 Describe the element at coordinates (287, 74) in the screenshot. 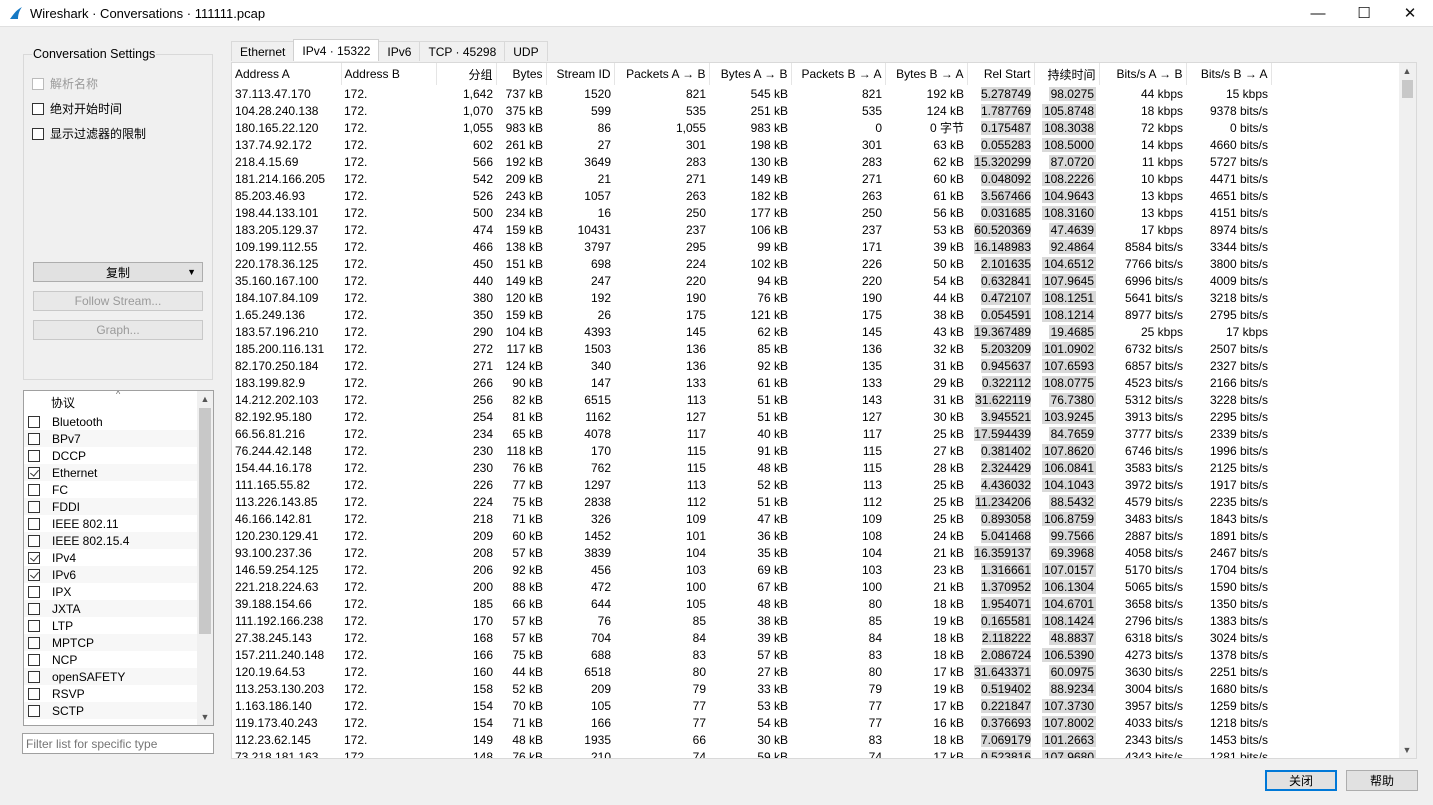

I see `col-address-a: Address A` at that location.